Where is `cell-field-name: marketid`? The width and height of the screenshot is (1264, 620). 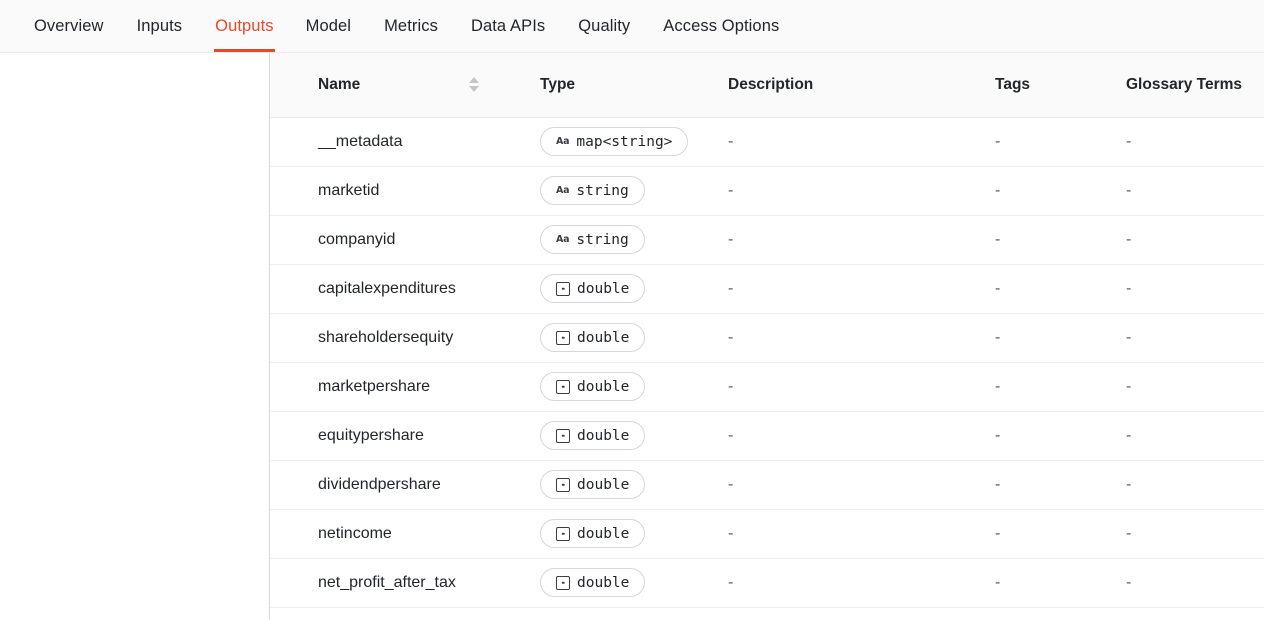 cell-field-name: marketid is located at coordinates (386, 191).